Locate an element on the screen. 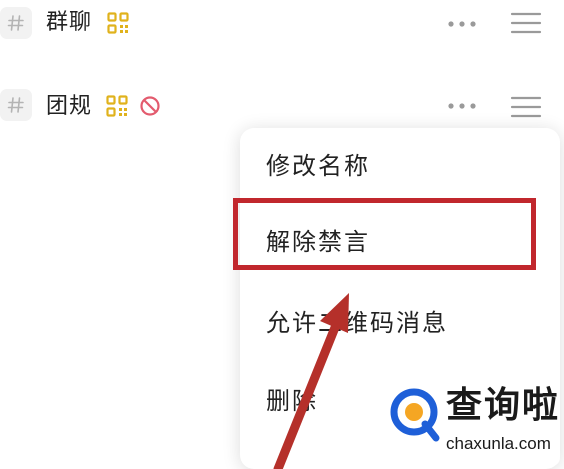 The image size is (564, 469). watermark-url: chaxunla.com is located at coordinates (498, 443).